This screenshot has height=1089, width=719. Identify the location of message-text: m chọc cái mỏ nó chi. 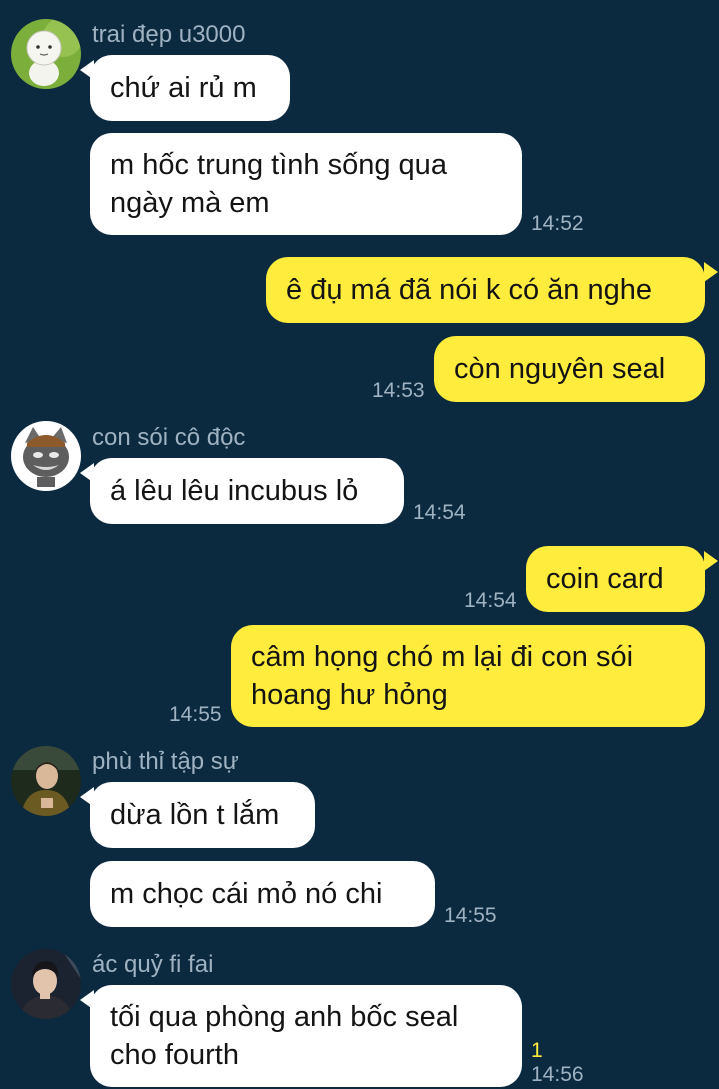
(246, 894).